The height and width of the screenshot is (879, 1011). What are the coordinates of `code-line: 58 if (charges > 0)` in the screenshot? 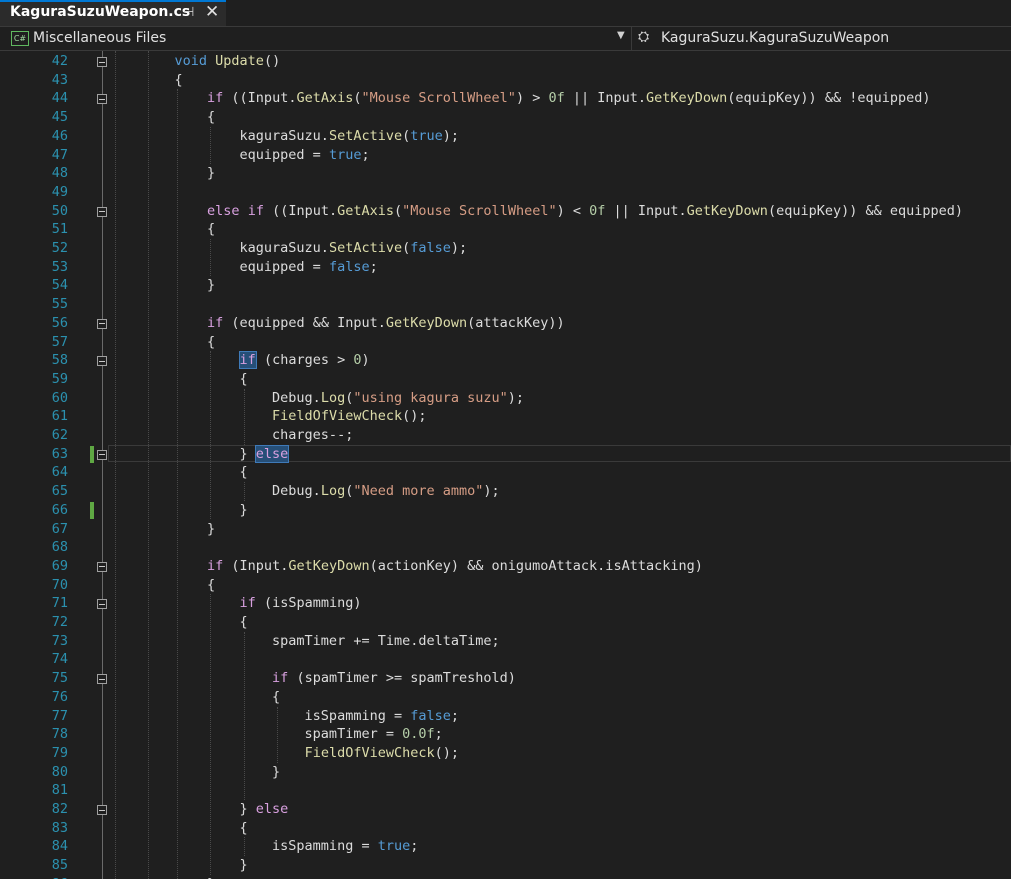 It's located at (505, 360).